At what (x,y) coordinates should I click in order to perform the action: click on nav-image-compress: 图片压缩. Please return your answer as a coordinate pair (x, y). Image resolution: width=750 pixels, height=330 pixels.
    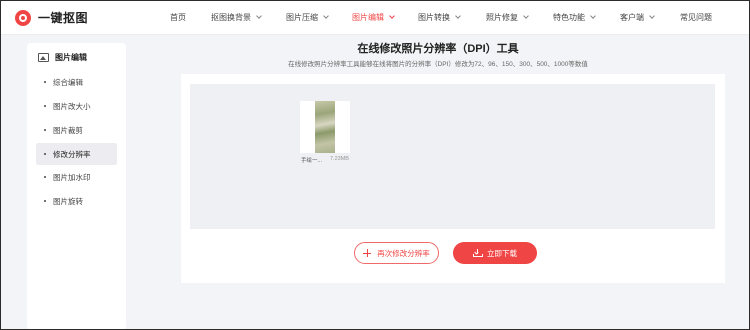
    Looking at the image, I should click on (307, 17).